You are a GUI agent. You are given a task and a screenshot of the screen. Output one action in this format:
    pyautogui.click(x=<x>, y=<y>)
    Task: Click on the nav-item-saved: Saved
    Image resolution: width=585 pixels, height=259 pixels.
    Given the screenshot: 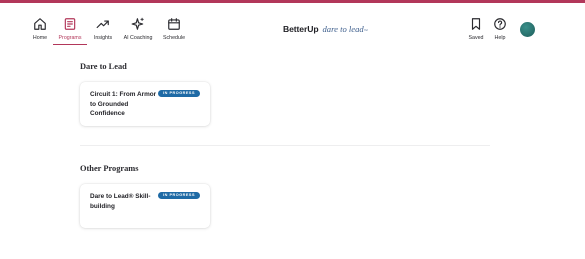 What is the action you would take?
    pyautogui.click(x=476, y=24)
    